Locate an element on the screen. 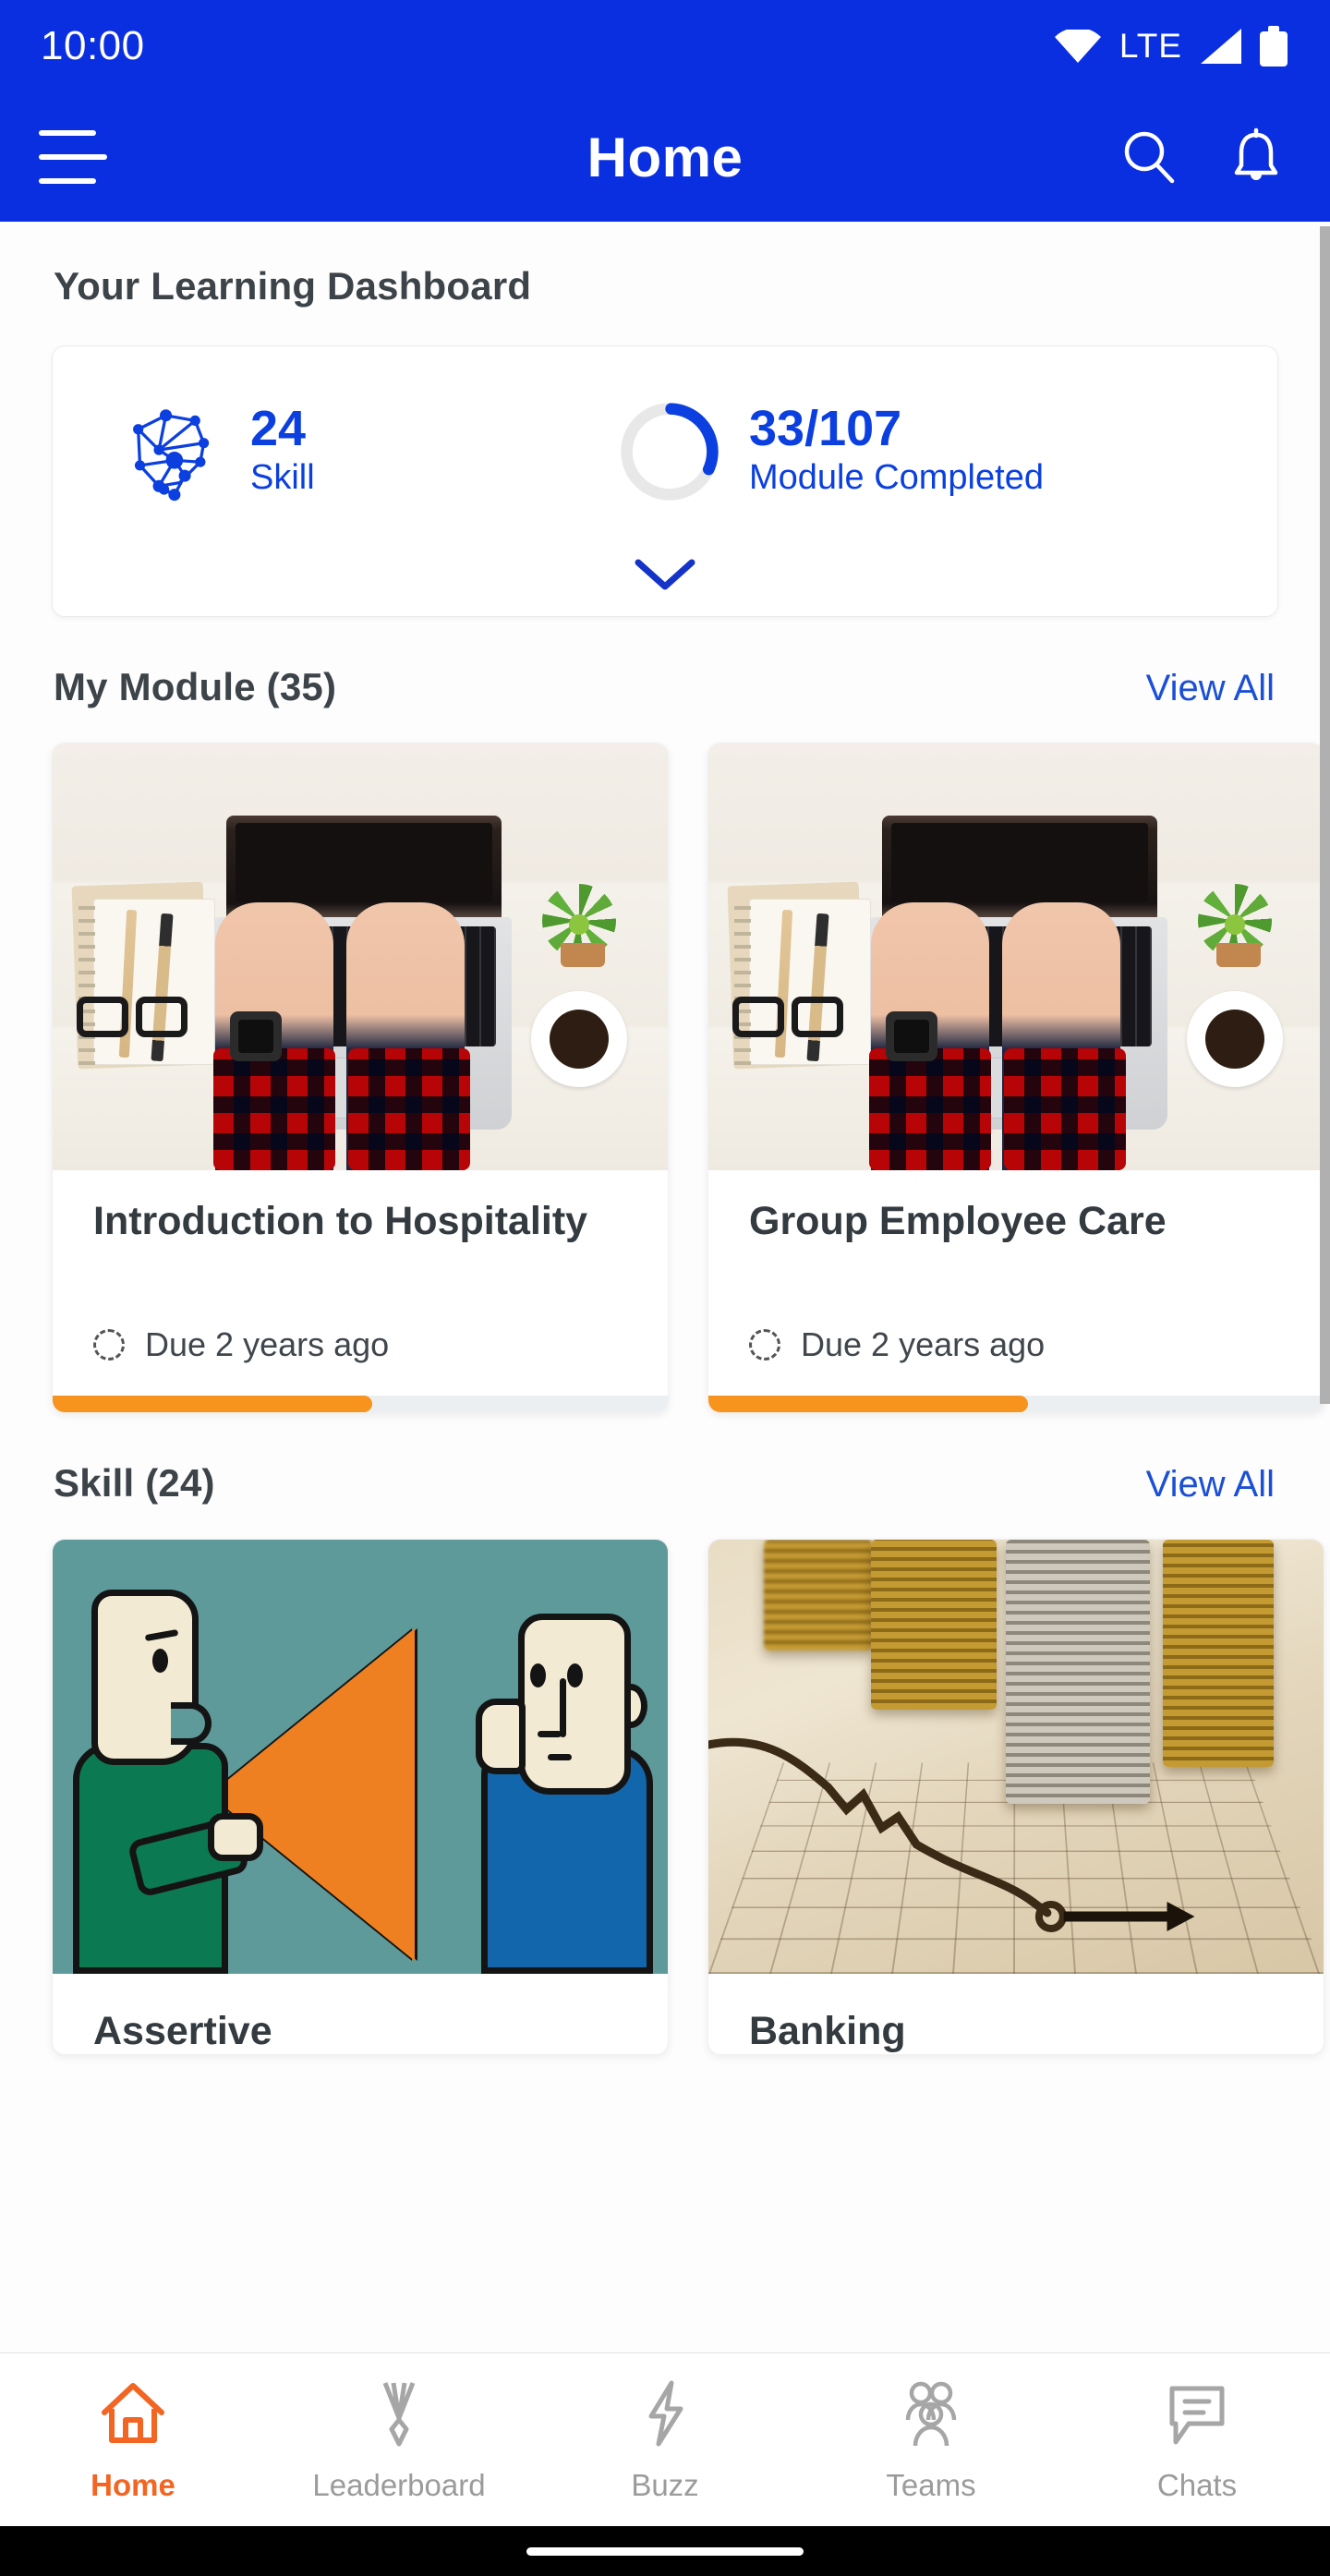  home-icon is located at coordinates (133, 2412).